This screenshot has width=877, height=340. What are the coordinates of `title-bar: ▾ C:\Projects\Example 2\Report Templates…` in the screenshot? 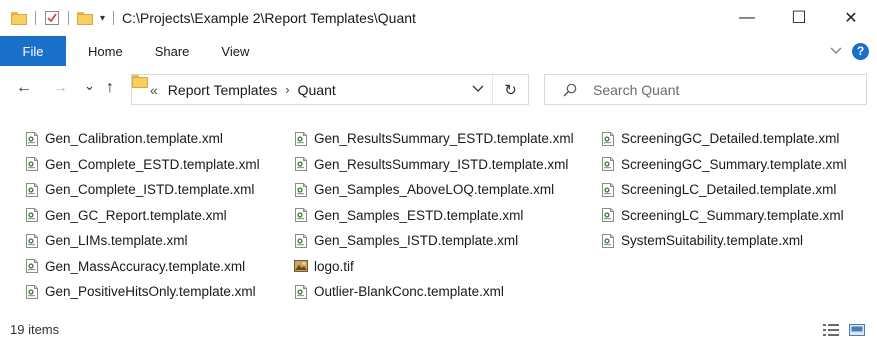 It's located at (438, 18).